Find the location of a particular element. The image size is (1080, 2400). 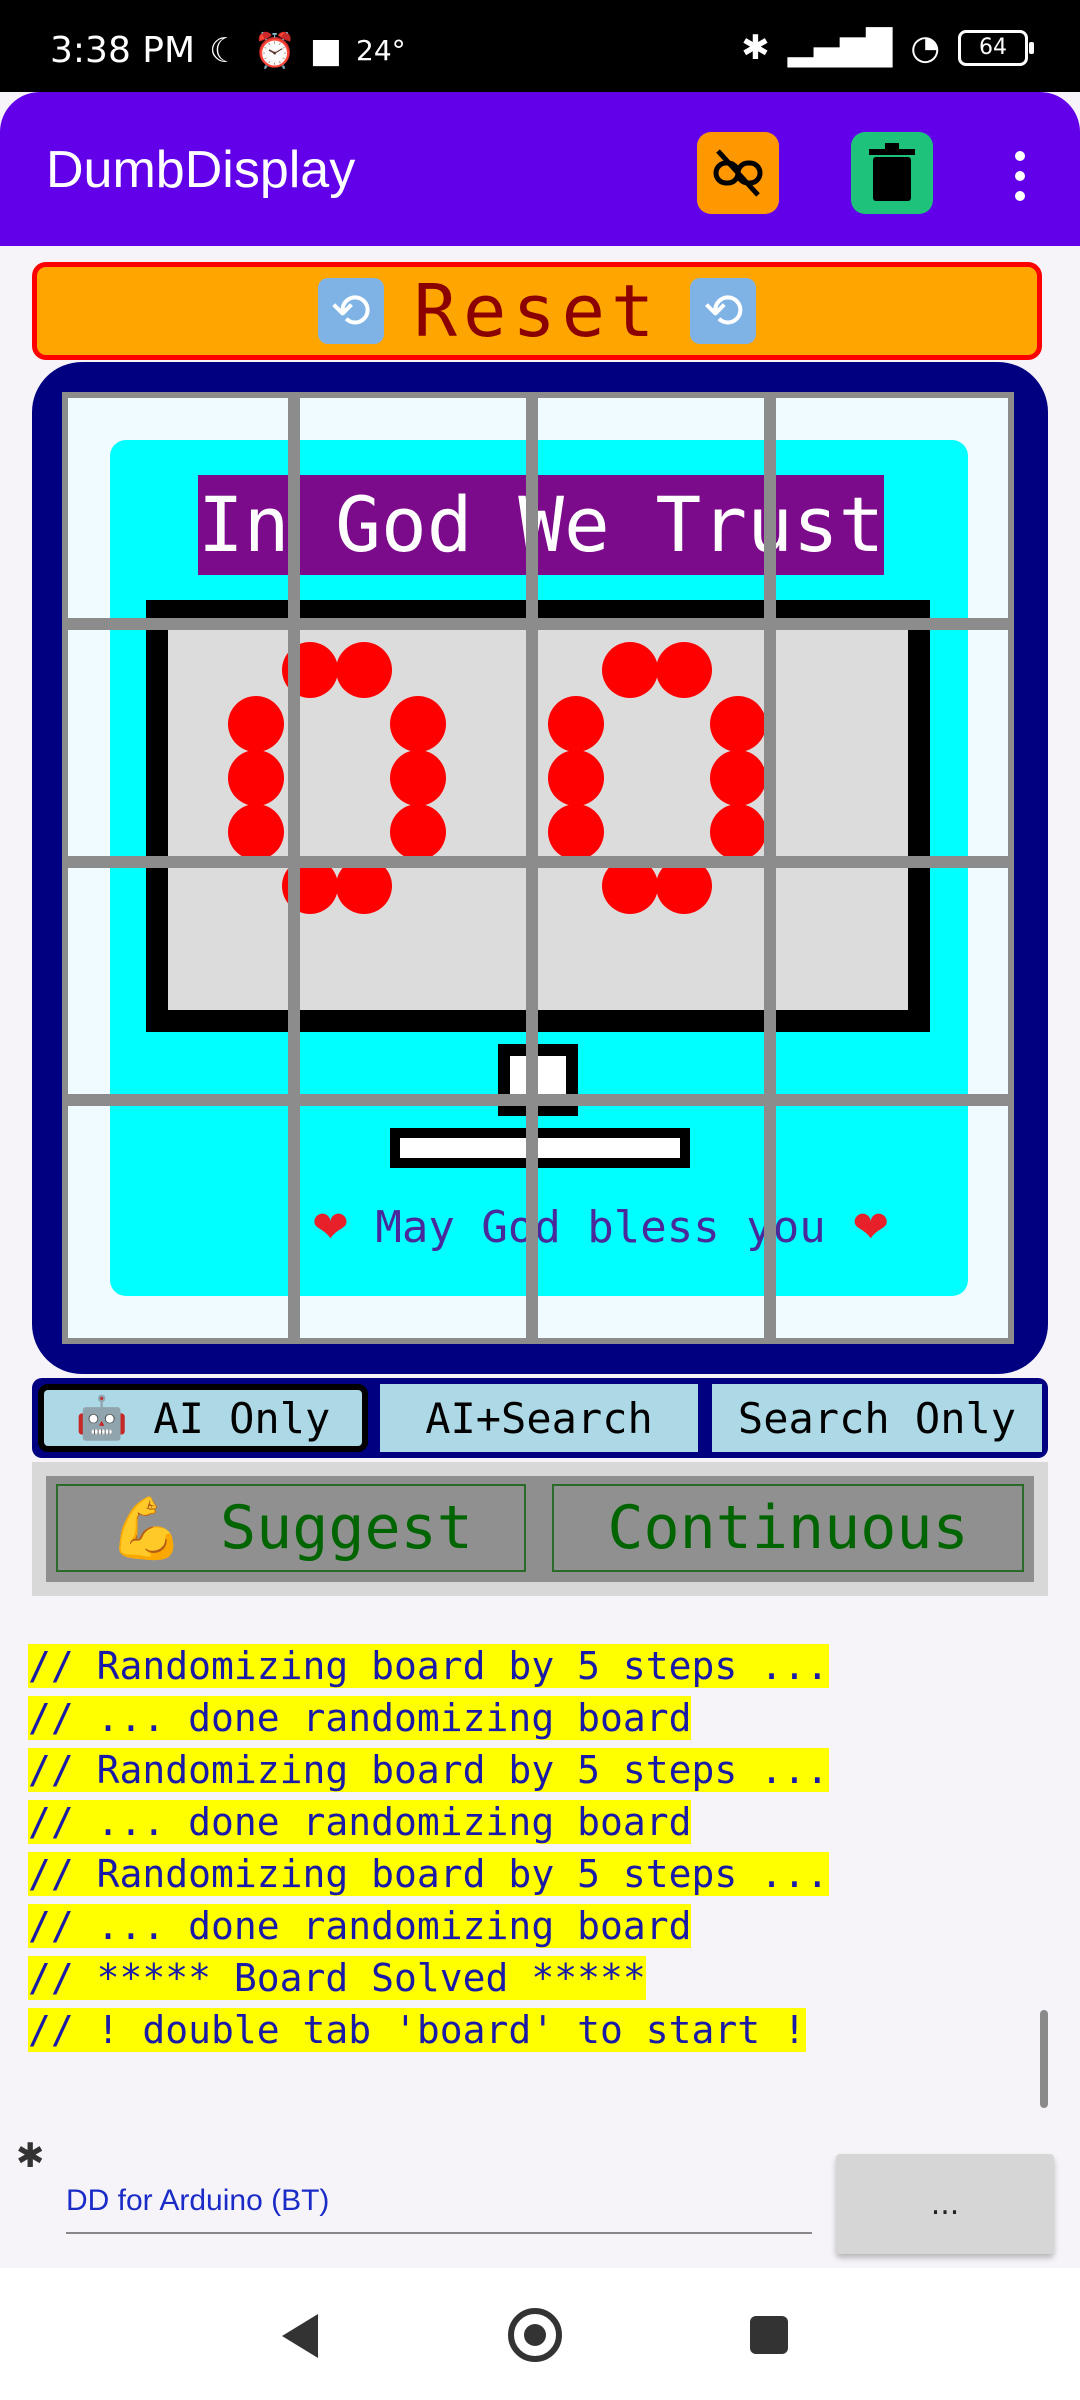

robot-icon: 🤖 is located at coordinates (101, 1417).